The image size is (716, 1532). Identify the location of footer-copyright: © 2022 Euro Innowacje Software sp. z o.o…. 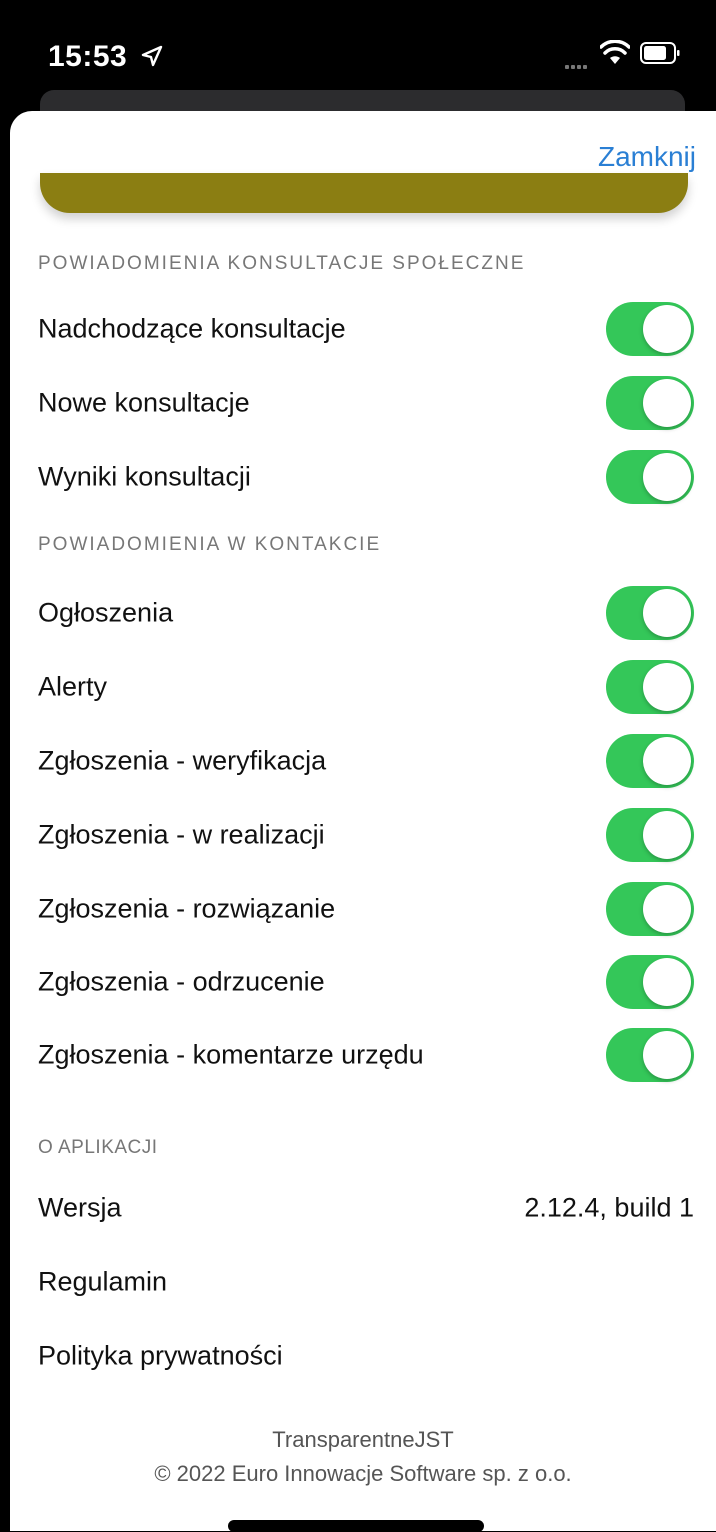
(363, 1473).